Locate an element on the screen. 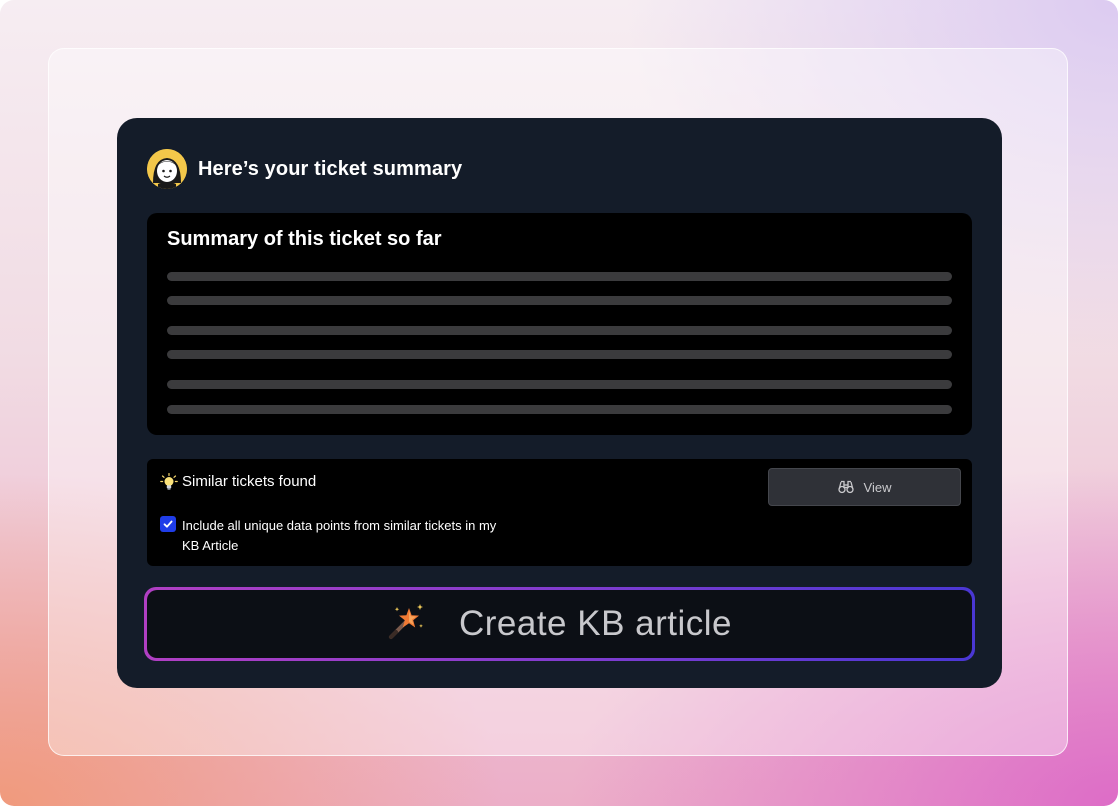 Image resolution: width=1118 pixels, height=806 pixels. create-kb-article-button-inner: Create KB article is located at coordinates (559, 624).